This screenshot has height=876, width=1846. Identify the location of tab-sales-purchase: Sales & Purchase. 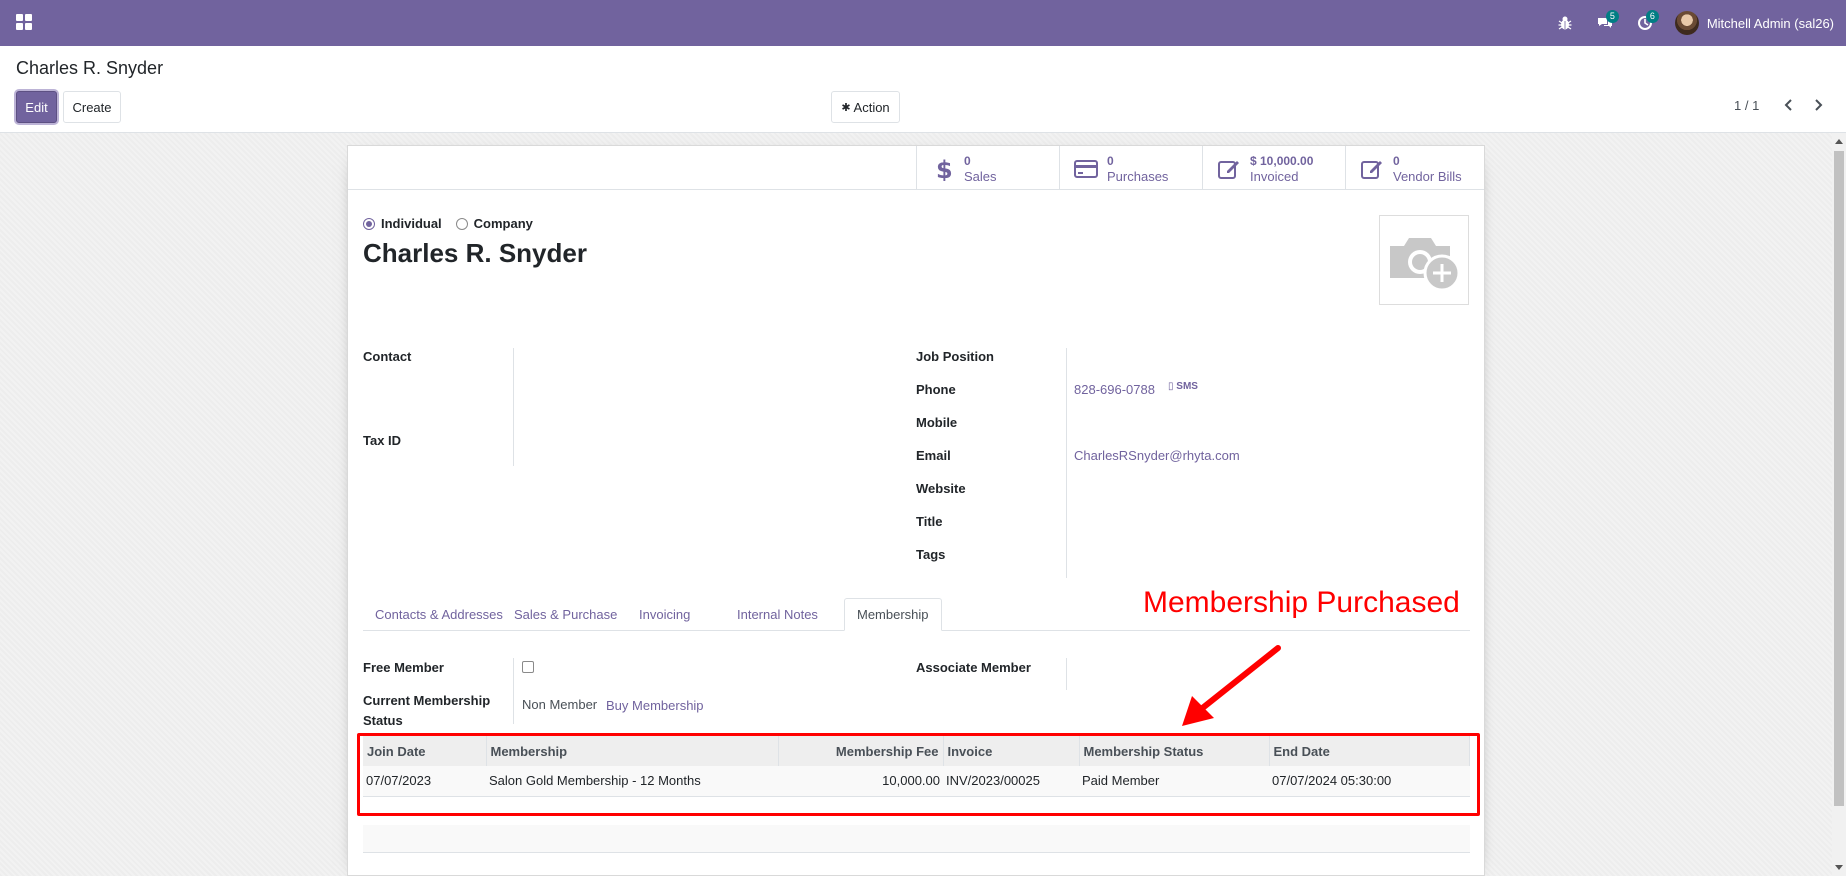
(565, 614).